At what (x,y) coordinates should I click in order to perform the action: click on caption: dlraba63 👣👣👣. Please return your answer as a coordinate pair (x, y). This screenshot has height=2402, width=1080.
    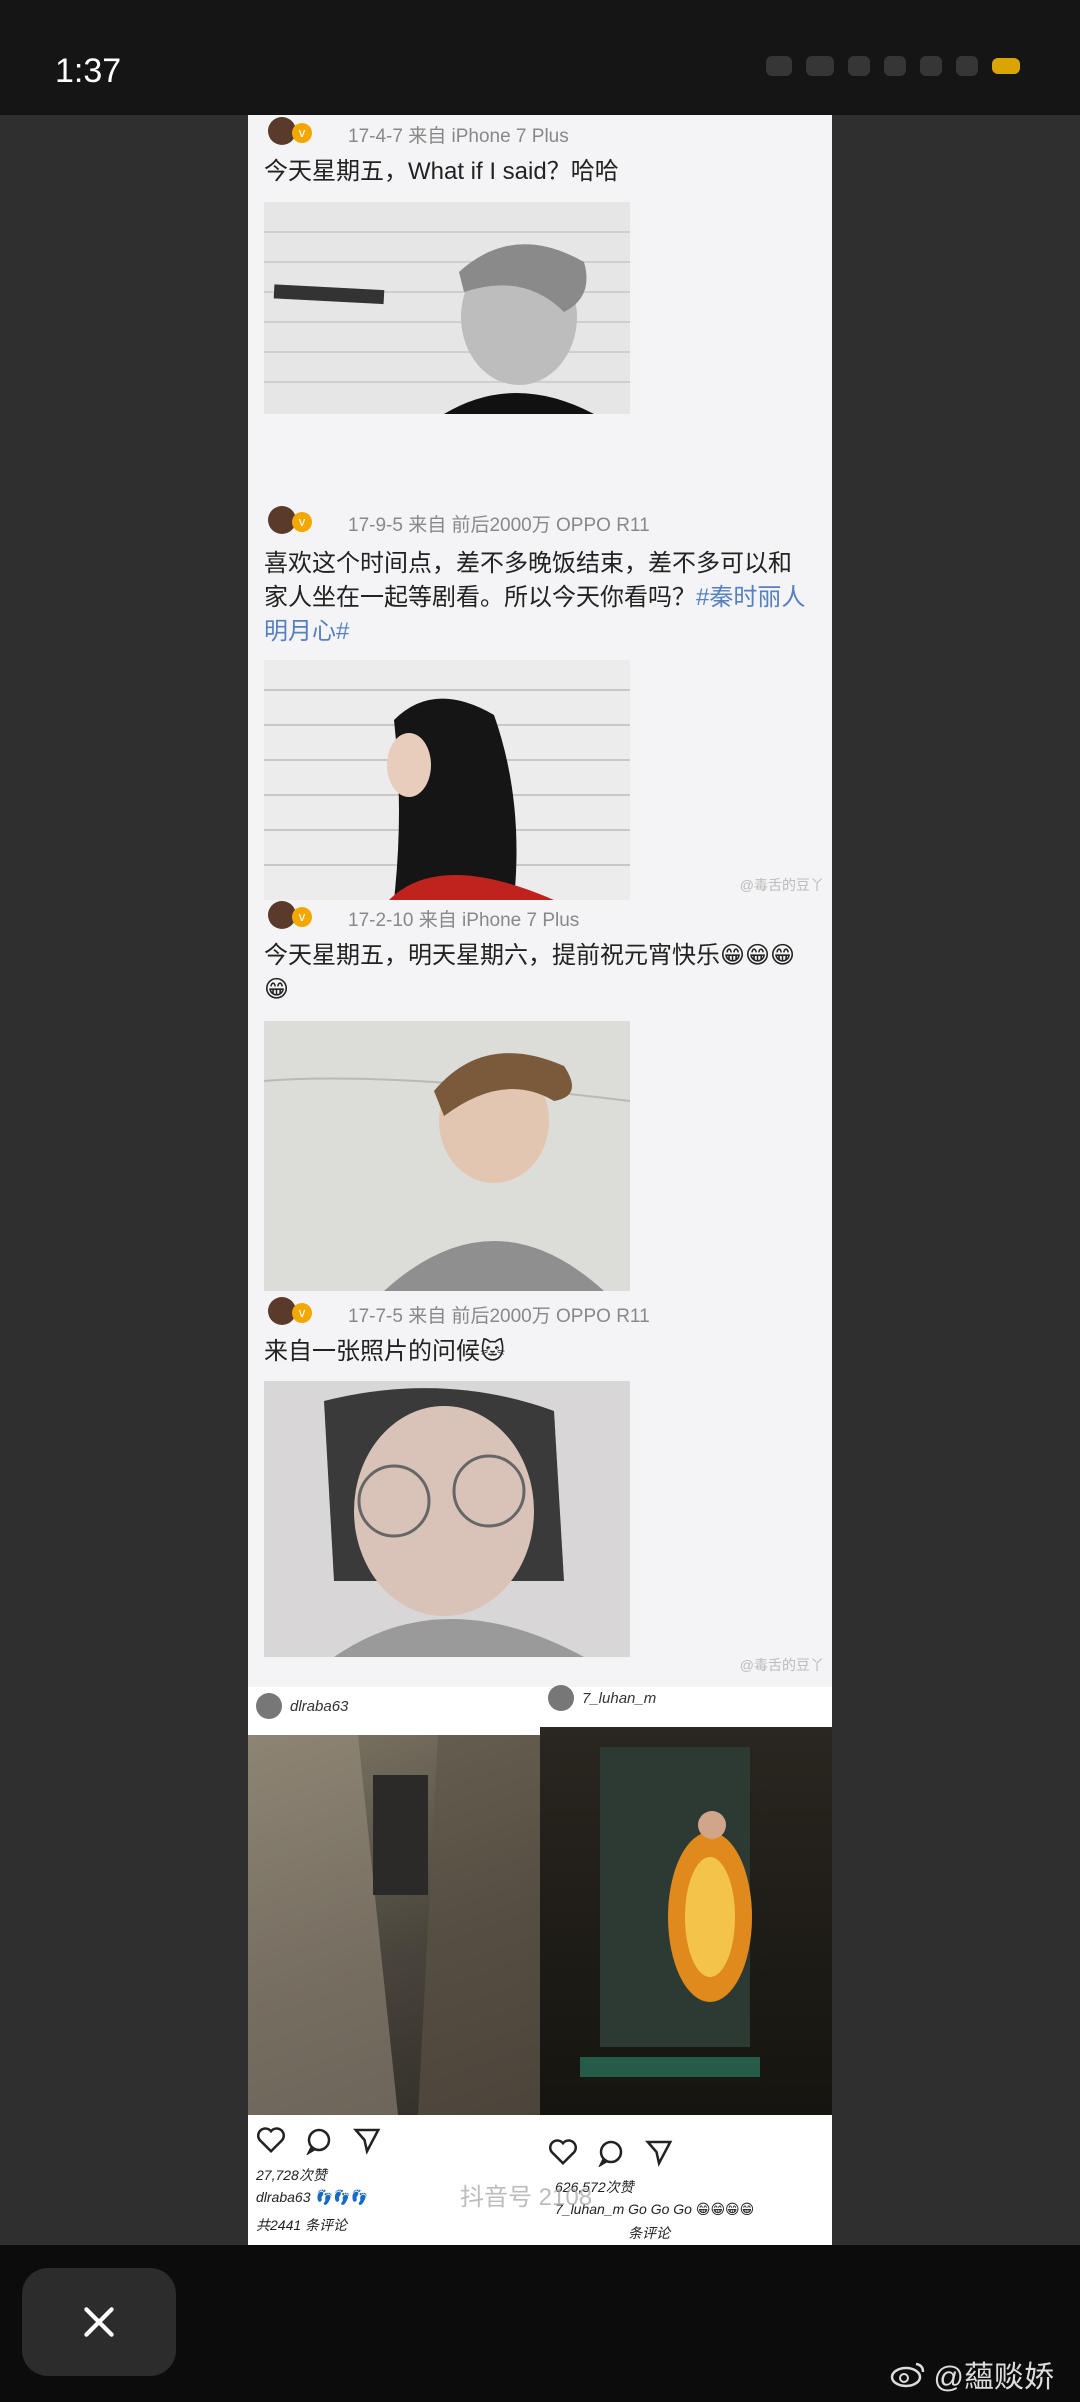
    Looking at the image, I should click on (311, 2197).